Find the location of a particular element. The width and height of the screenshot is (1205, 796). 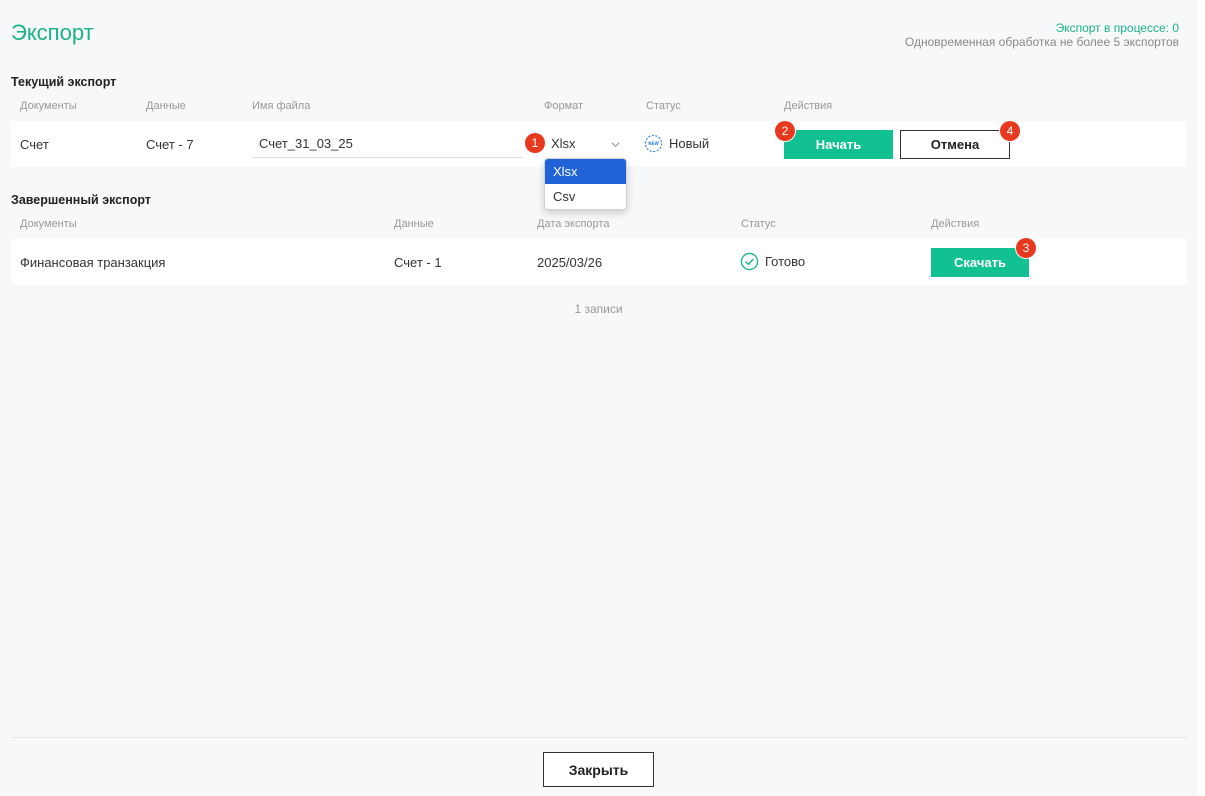

completed-export-title: Завершенный экспорт is located at coordinates (81, 200).